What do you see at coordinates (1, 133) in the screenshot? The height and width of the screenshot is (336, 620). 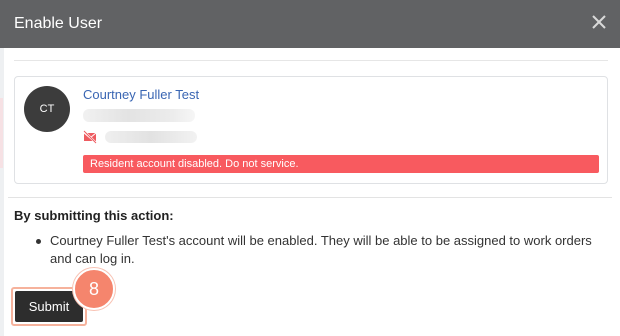 I see `backdrop-edge-mark` at bounding box center [1, 133].